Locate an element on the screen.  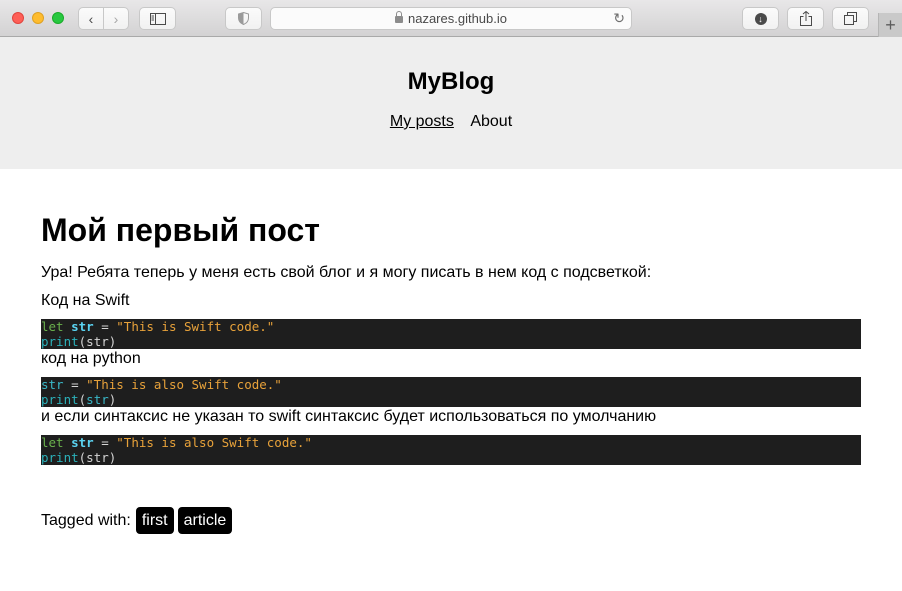
back-button: ‹ is located at coordinates (91, 18).